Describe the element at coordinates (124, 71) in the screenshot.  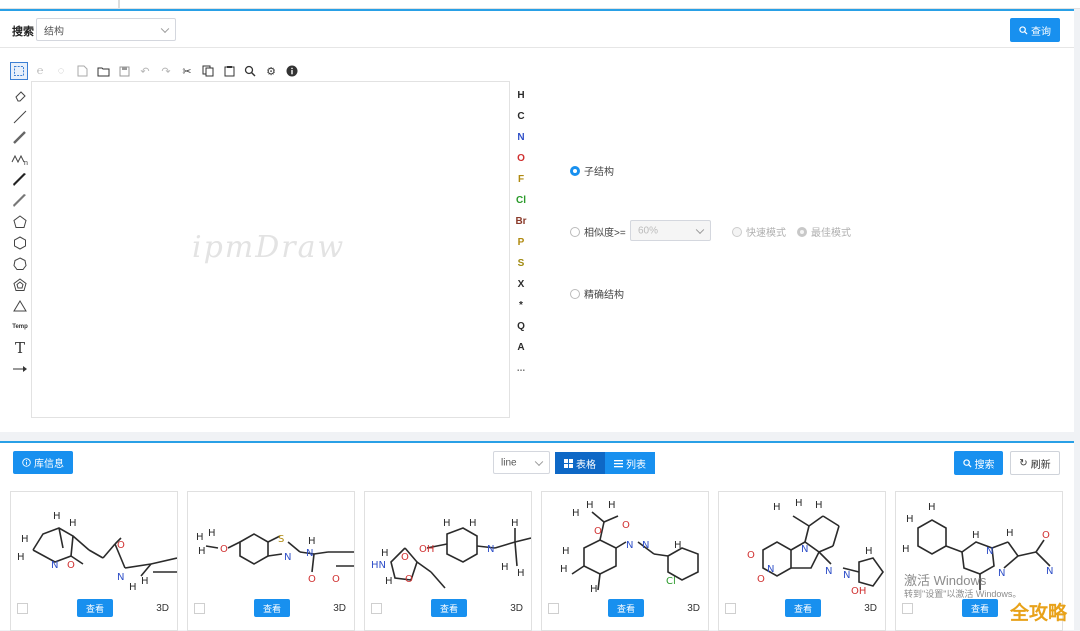
I see `save-icon` at that location.